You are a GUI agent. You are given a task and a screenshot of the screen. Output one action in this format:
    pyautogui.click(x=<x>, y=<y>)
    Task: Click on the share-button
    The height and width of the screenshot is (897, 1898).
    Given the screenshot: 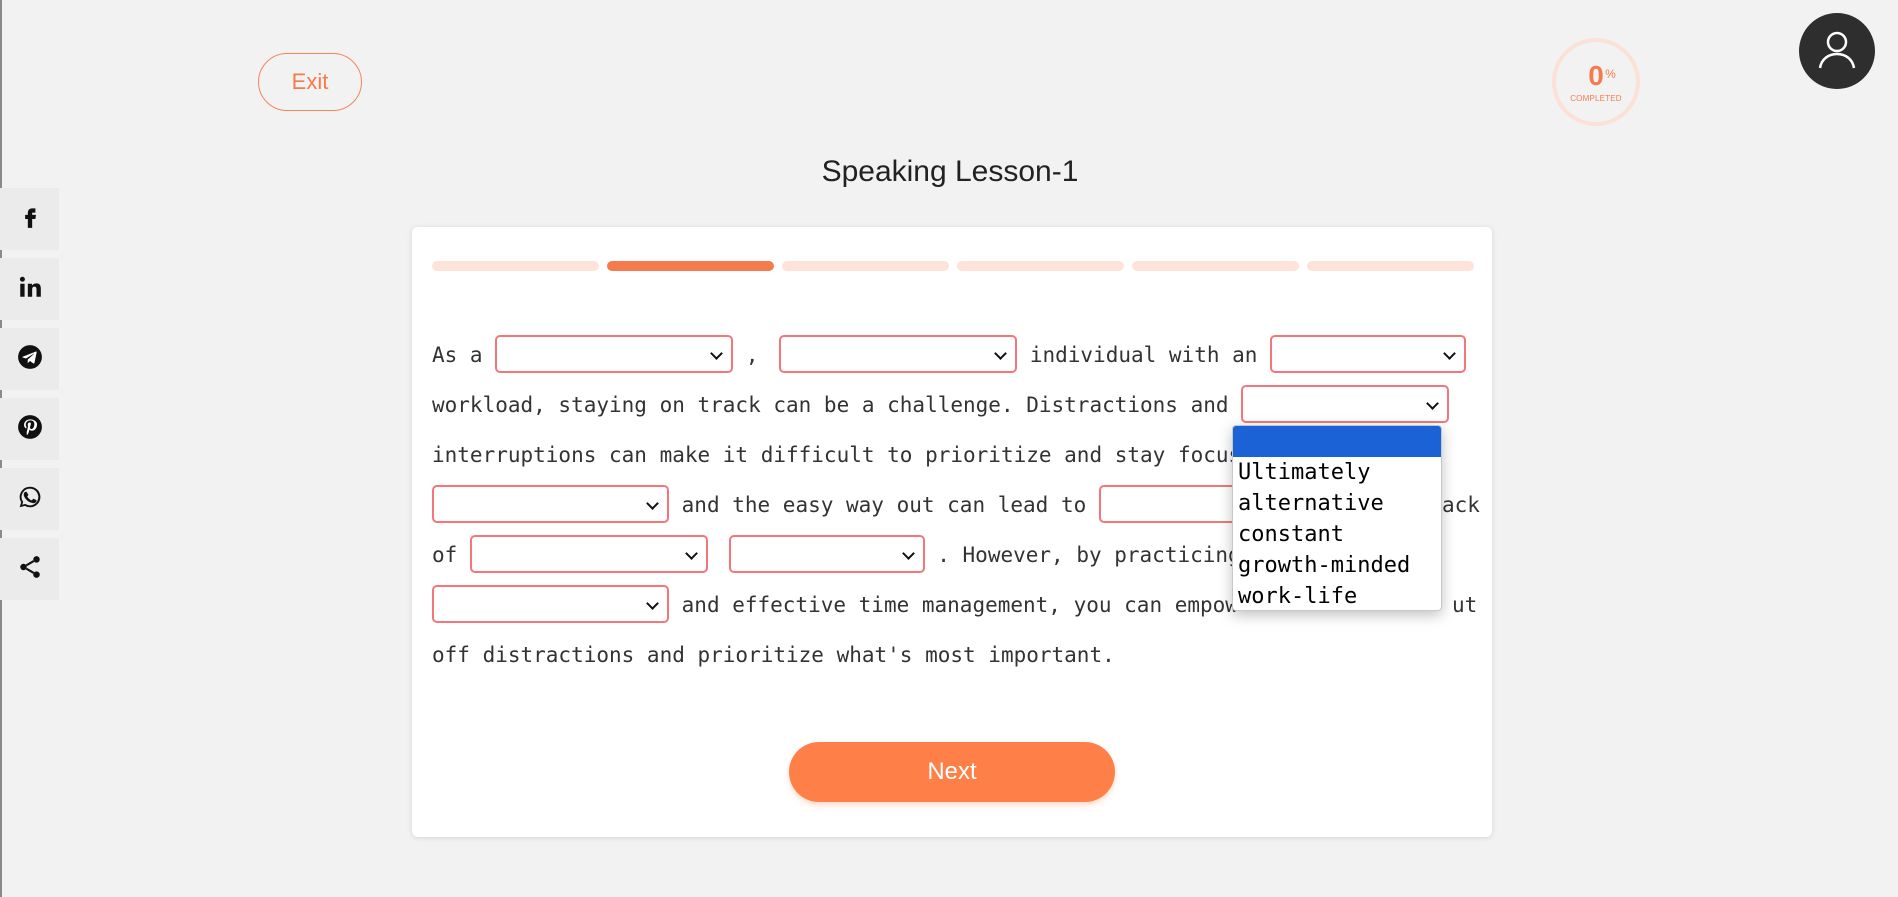 What is the action you would take?
    pyautogui.click(x=29, y=569)
    